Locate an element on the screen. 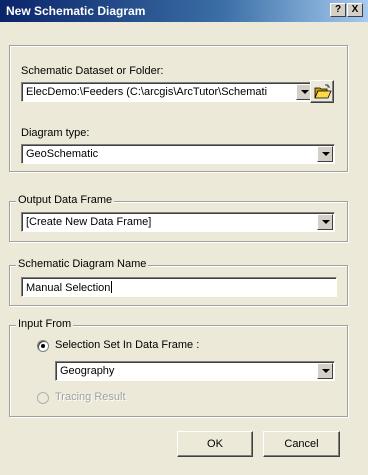 The image size is (368, 475). cancel-button: Cancel is located at coordinates (301, 444).